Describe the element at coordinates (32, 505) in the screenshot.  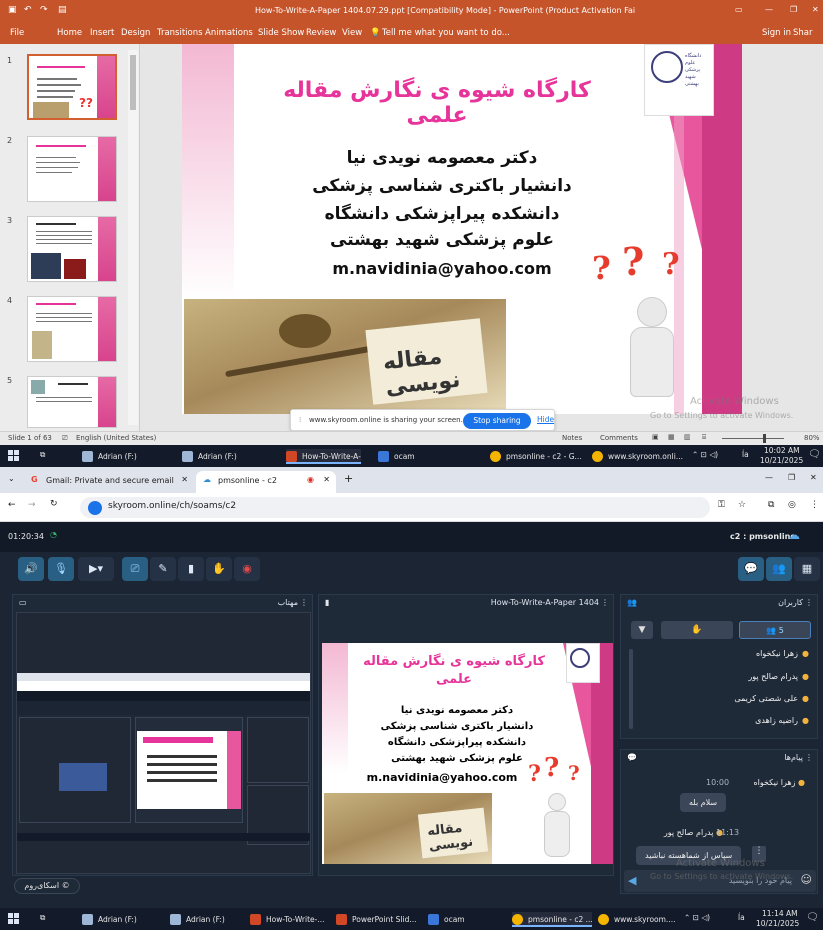
I see `forward-icon: →` at that location.